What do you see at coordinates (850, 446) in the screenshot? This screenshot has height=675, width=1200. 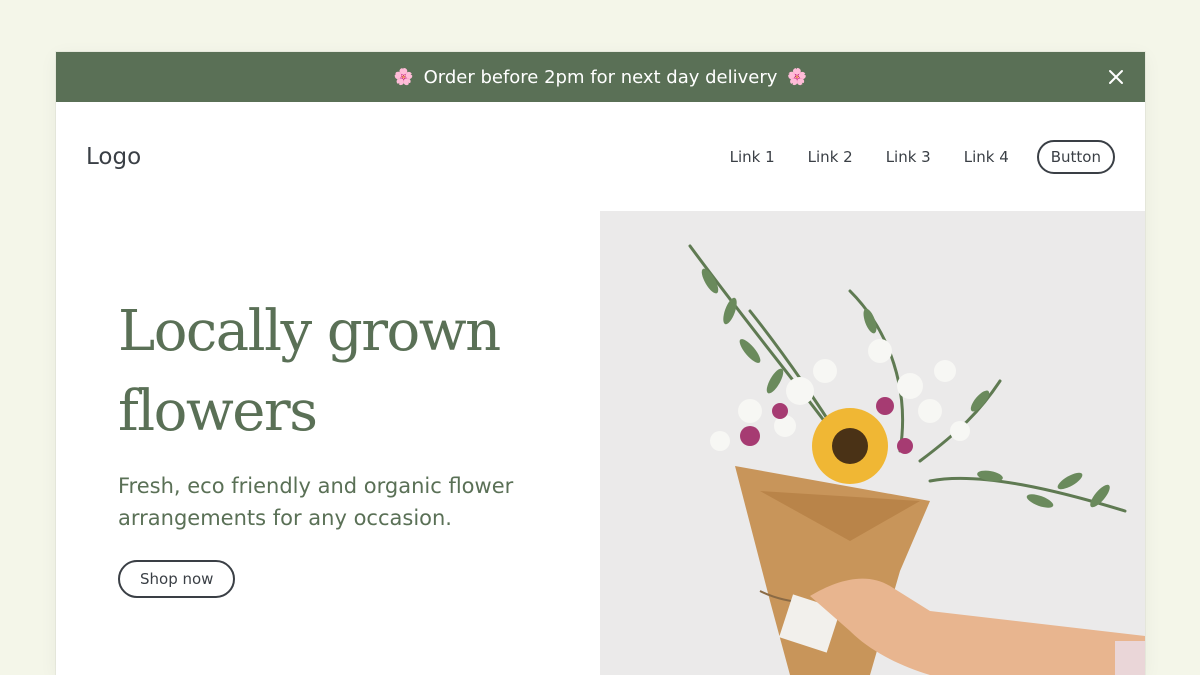 I see `sunflower` at bounding box center [850, 446].